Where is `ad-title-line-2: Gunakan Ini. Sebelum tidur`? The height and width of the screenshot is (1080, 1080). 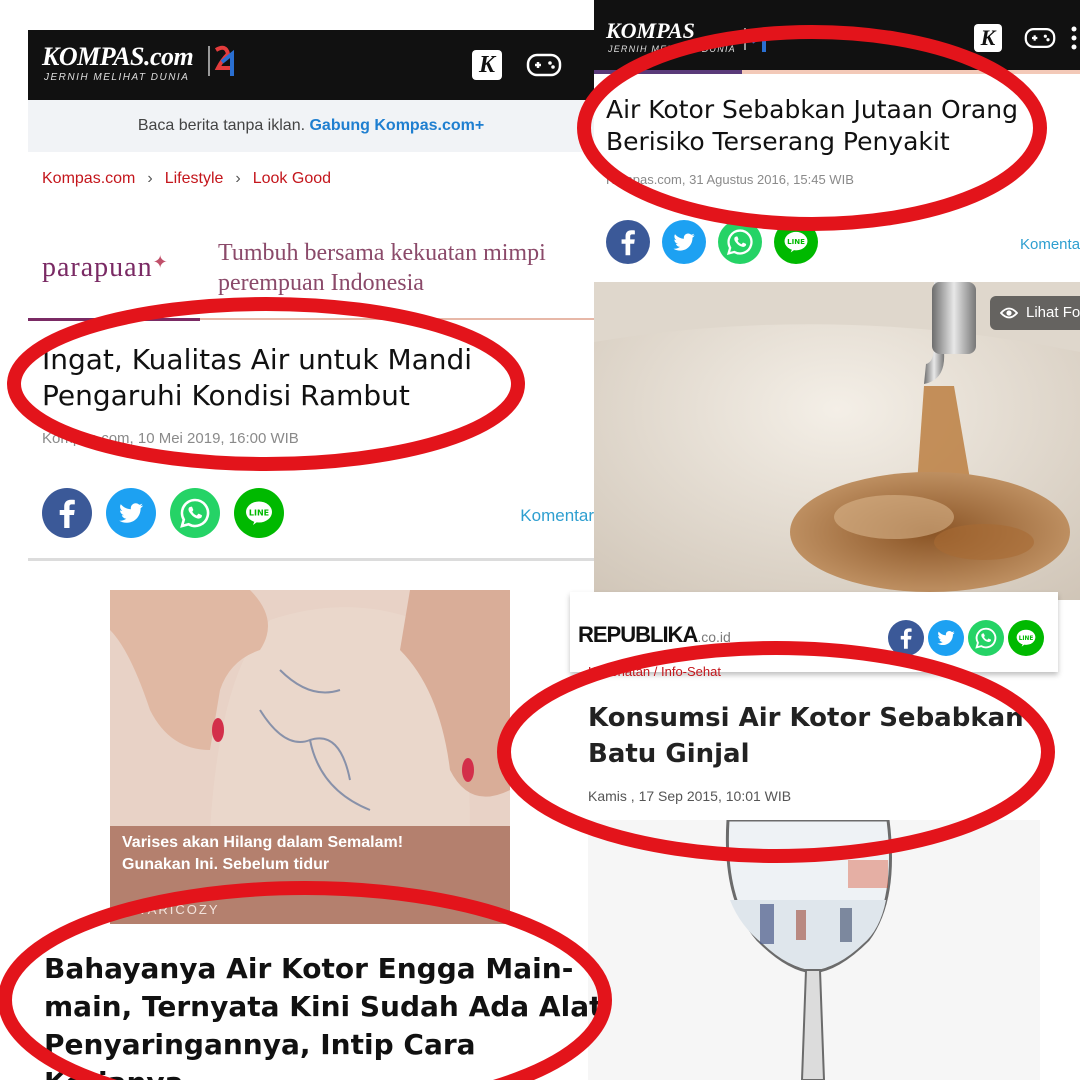 ad-title-line-2: Gunakan Ini. Sebelum tidur is located at coordinates (226, 864).